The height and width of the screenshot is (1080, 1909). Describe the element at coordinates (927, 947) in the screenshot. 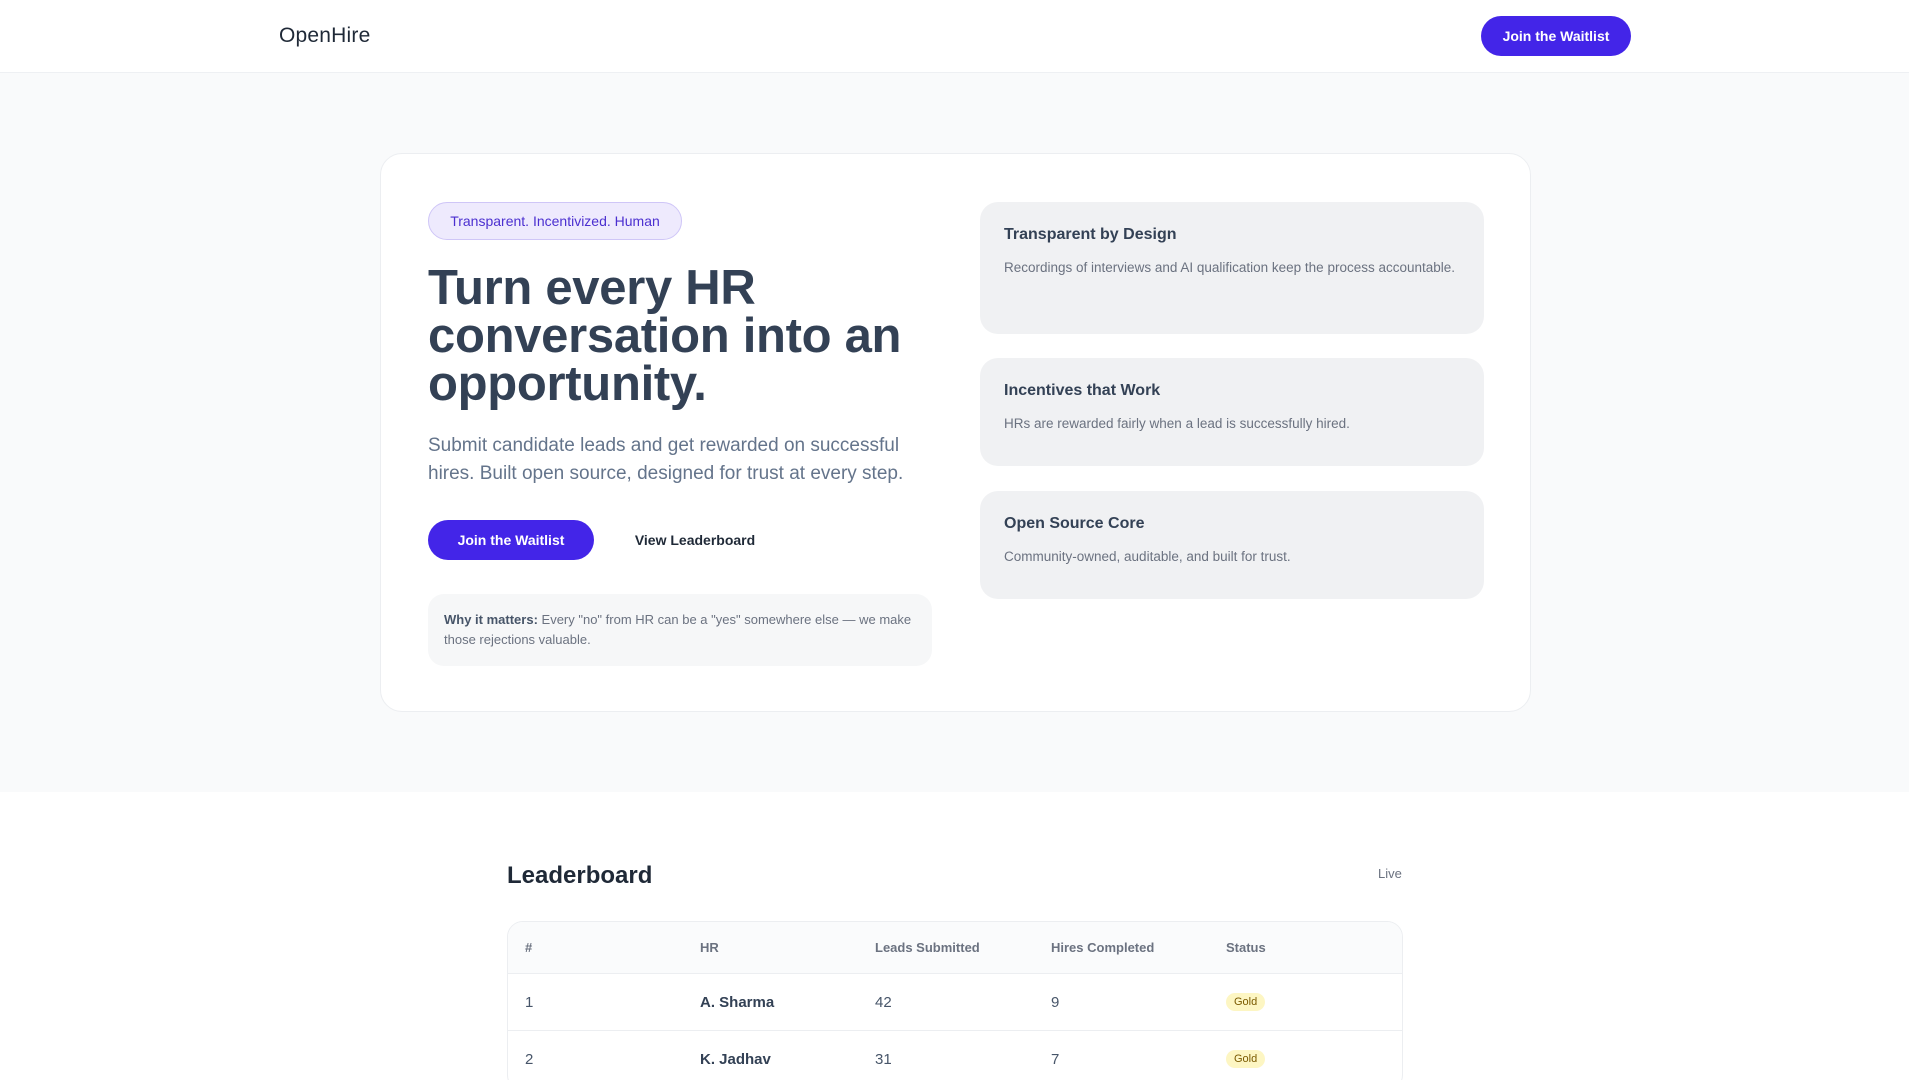

I see `column-header-leads: Leads Submitted` at that location.